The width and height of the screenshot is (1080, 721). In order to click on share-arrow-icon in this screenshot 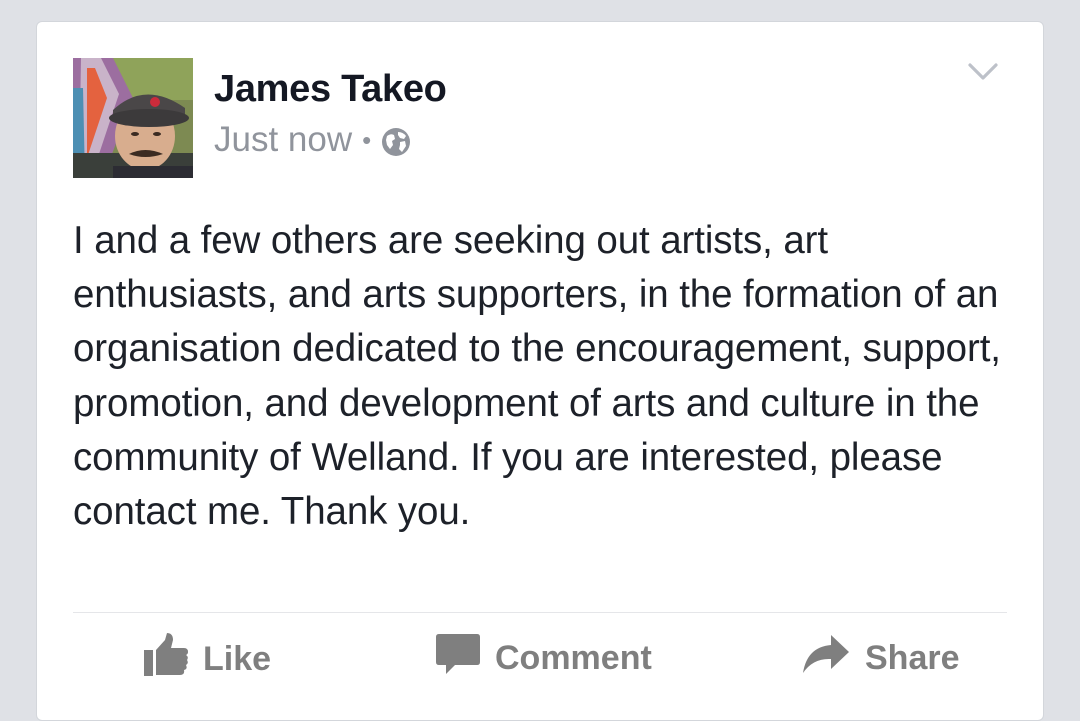, I will do `click(826, 658)`.